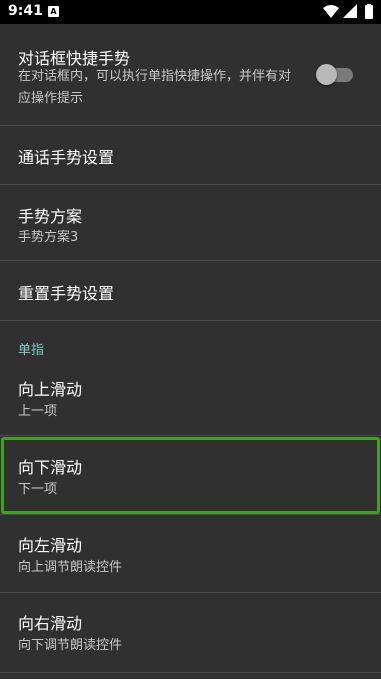 Image resolution: width=381 pixels, height=679 pixels. I want to click on dialog-gesture-summary: 在对话框内，可以执行单指快捷操作，并伴有对应操作提示, so click(155, 87).